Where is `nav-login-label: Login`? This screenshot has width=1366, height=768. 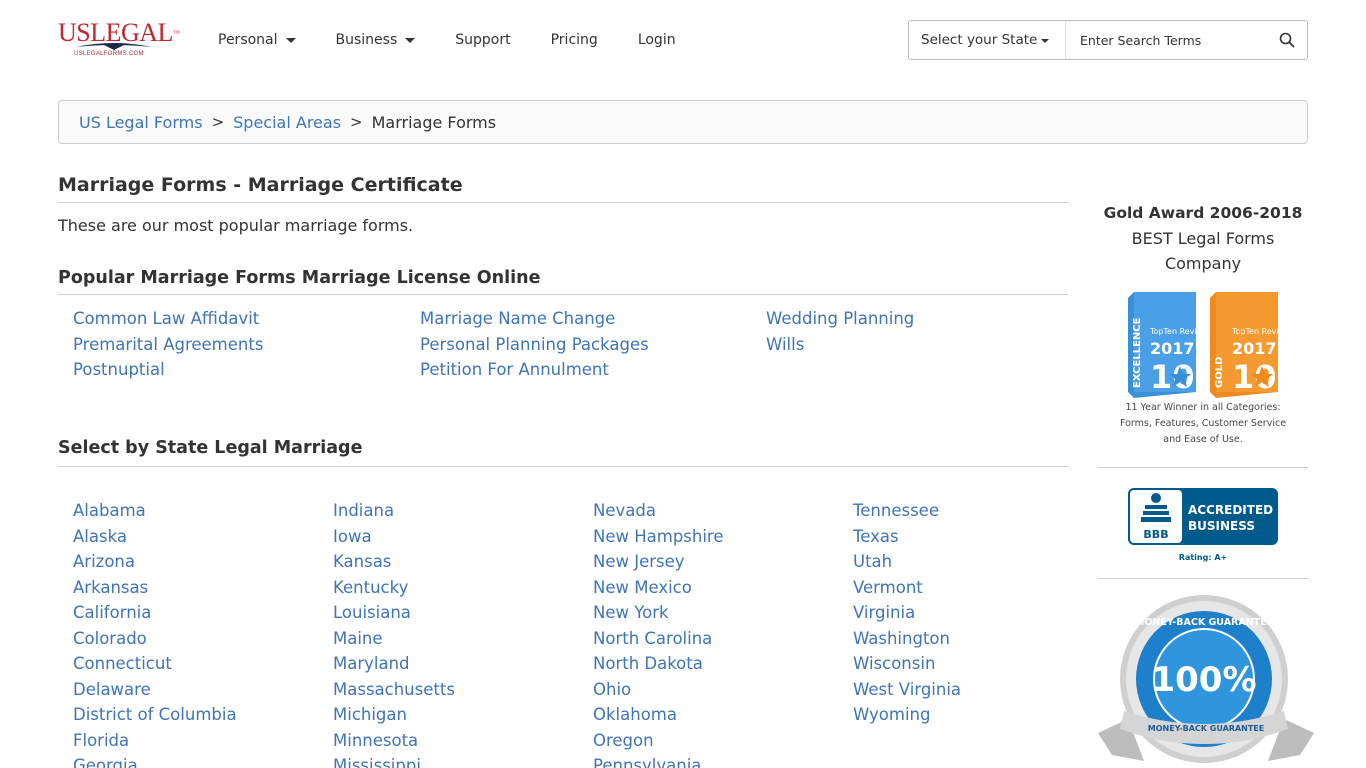 nav-login-label: Login is located at coordinates (656, 40).